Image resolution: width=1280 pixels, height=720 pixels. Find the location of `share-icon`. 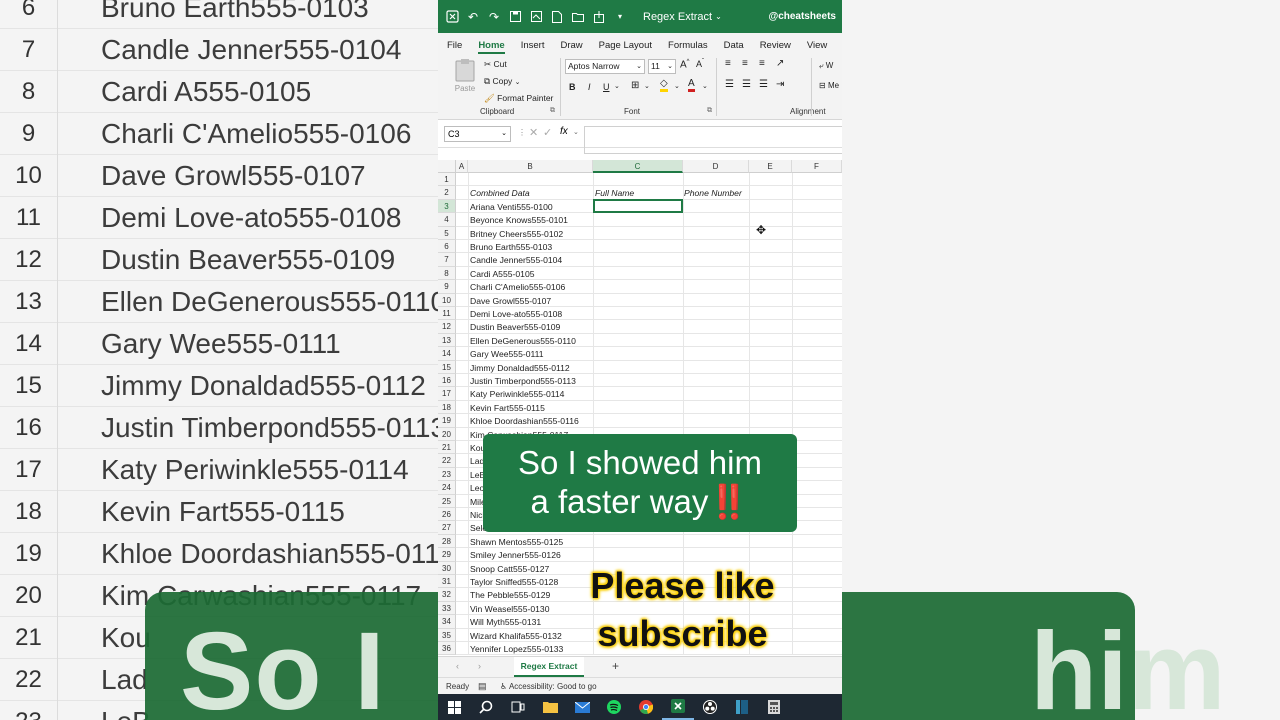

share-icon is located at coordinates (599, 17).